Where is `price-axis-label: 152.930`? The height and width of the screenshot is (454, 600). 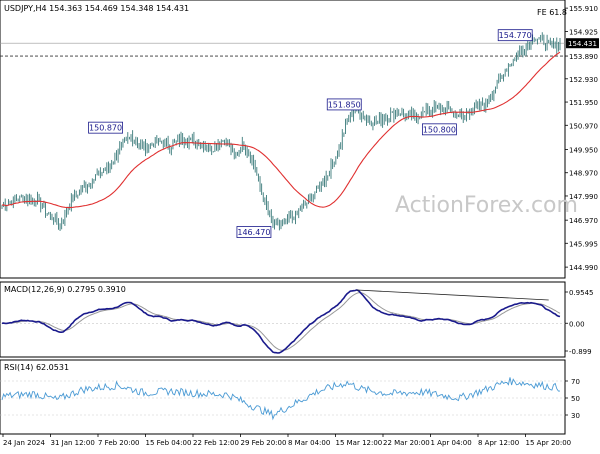 price-axis-label: 152.930 is located at coordinates (583, 80).